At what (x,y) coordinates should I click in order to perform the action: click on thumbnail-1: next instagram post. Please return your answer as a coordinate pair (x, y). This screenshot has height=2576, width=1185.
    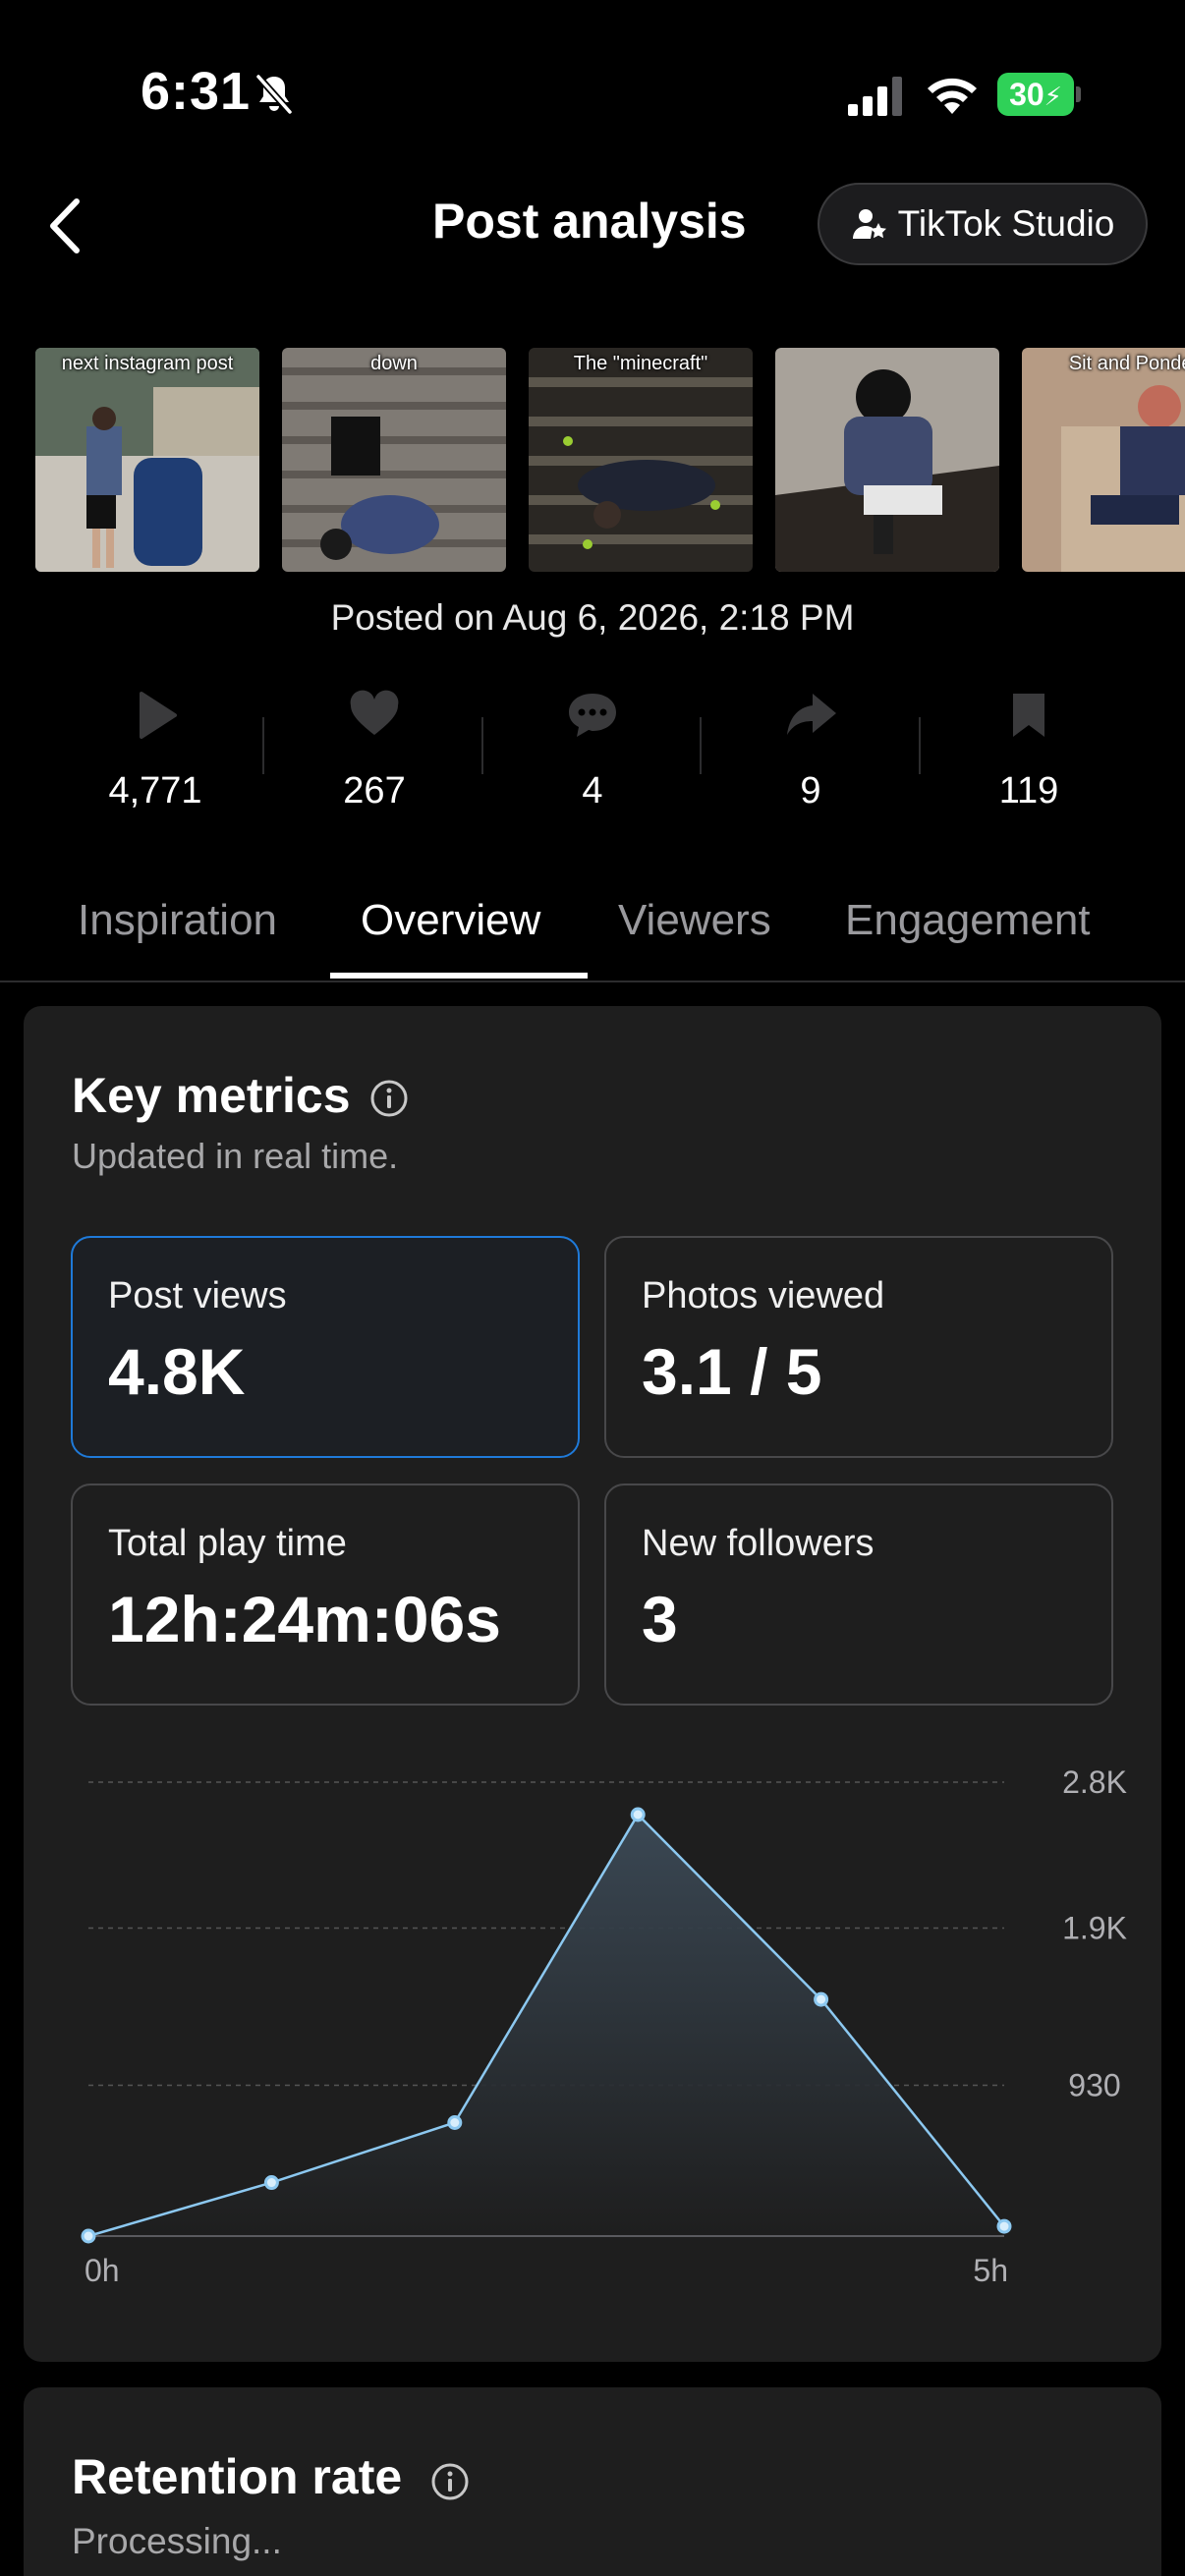
    Looking at the image, I should click on (147, 460).